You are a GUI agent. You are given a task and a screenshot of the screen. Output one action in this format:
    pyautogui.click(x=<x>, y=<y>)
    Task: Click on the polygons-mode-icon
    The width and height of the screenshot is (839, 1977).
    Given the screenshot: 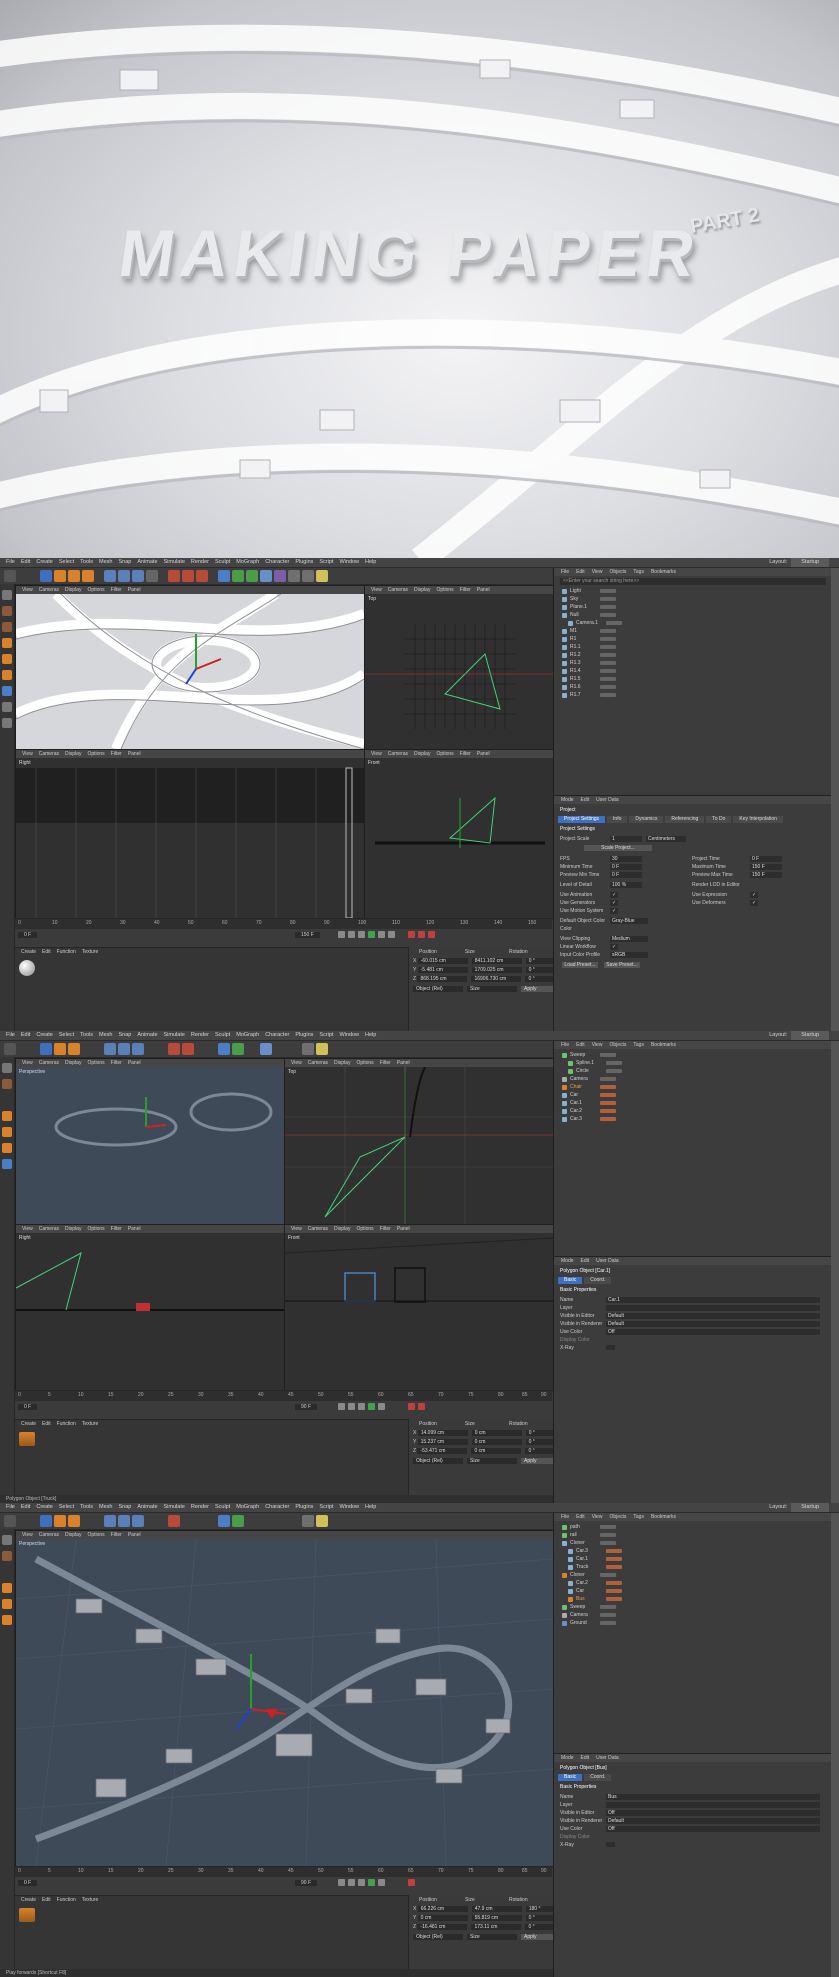 What is the action you would take?
    pyautogui.click(x=7, y=1148)
    